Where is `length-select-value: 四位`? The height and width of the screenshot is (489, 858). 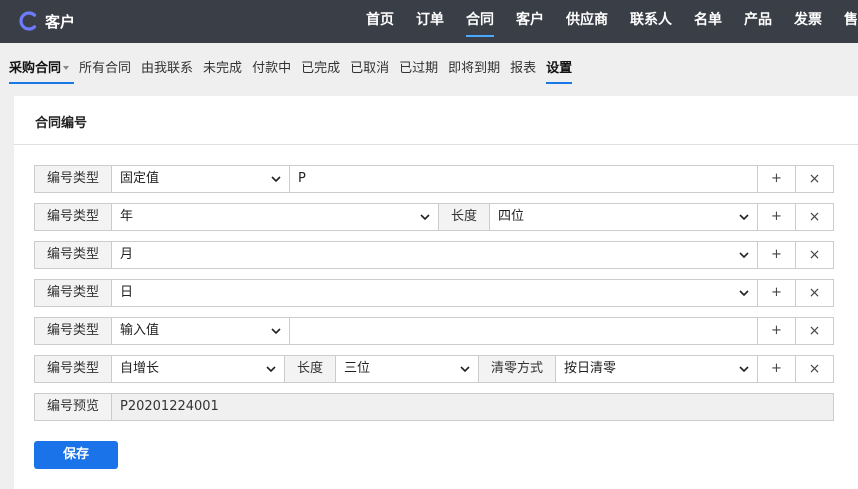
length-select-value: 四位 is located at coordinates (511, 216).